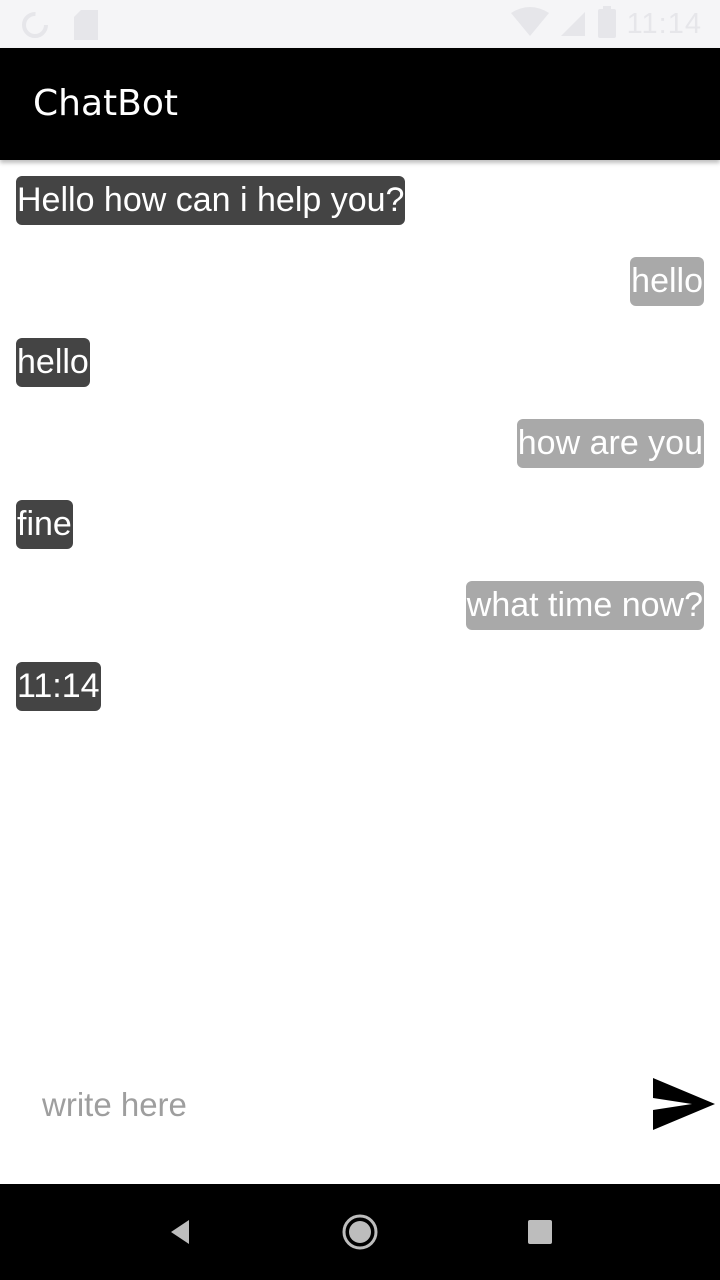 Image resolution: width=720 pixels, height=1280 pixels. Describe the element at coordinates (328, 1105) in the screenshot. I see `message-input` at that location.